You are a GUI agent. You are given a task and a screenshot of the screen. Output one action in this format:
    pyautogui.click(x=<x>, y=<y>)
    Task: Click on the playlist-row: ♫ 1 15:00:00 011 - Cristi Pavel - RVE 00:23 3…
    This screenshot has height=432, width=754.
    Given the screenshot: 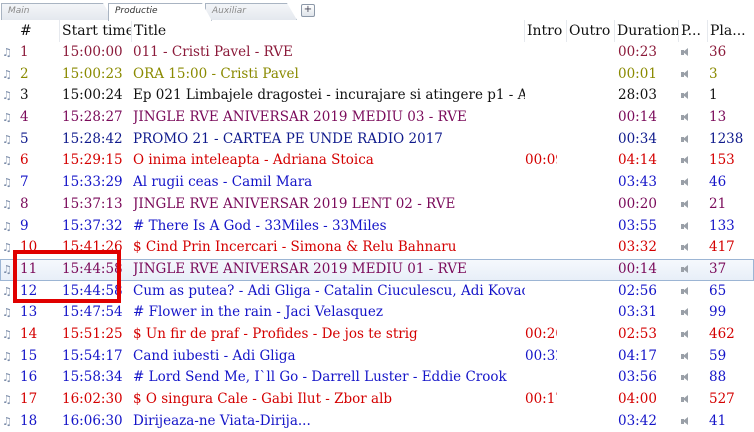 What is the action you would take?
    pyautogui.click(x=377, y=53)
    